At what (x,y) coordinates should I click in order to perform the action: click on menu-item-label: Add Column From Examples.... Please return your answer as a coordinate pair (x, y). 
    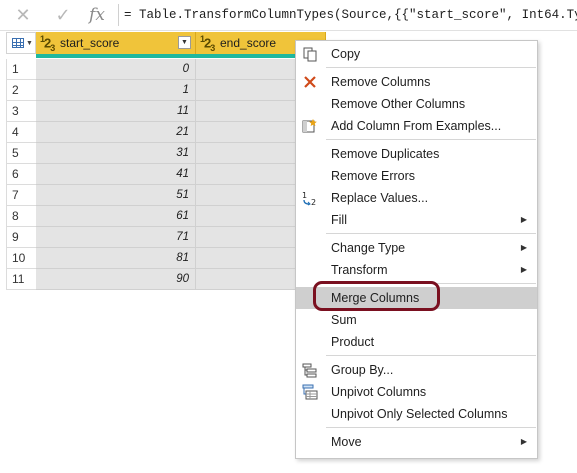
    Looking at the image, I should click on (416, 126).